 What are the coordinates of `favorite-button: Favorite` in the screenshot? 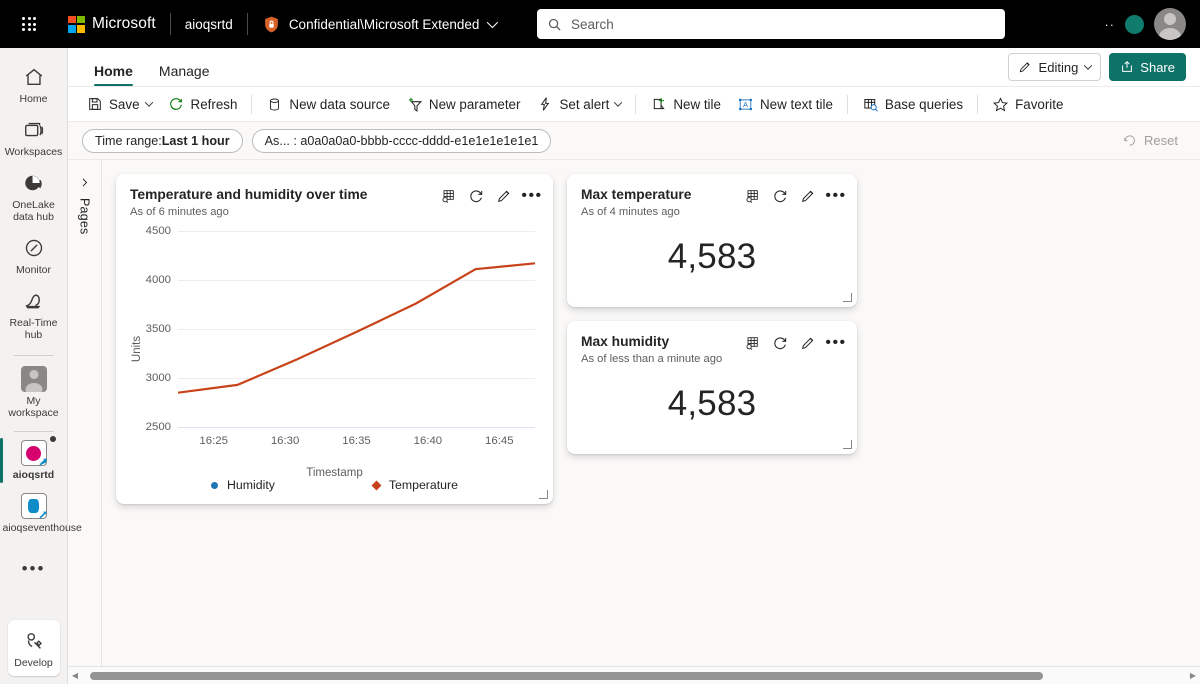 It's located at (1027, 104).